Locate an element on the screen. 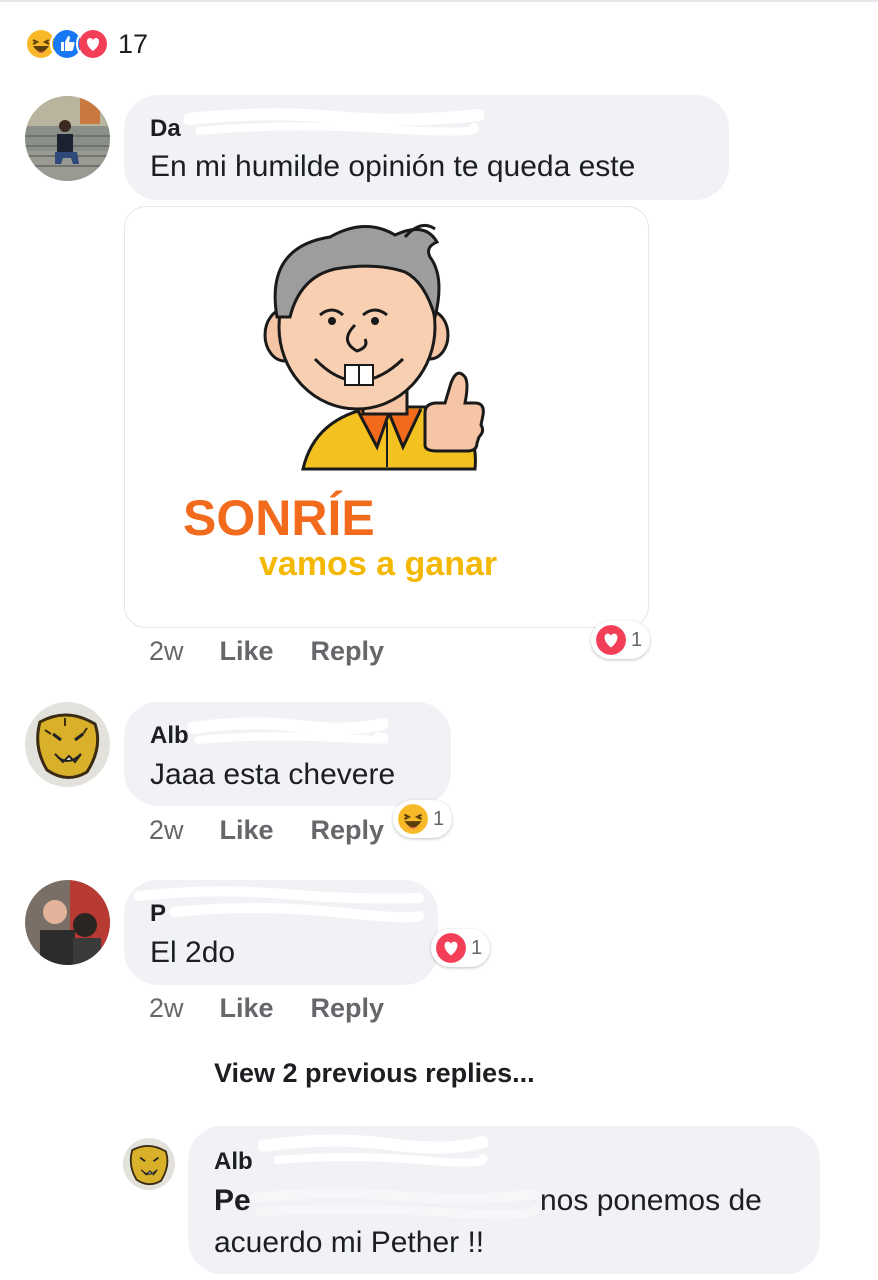 The width and height of the screenshot is (878, 1280). reply-text-line1: nos ponemos de is located at coordinates (651, 1200).